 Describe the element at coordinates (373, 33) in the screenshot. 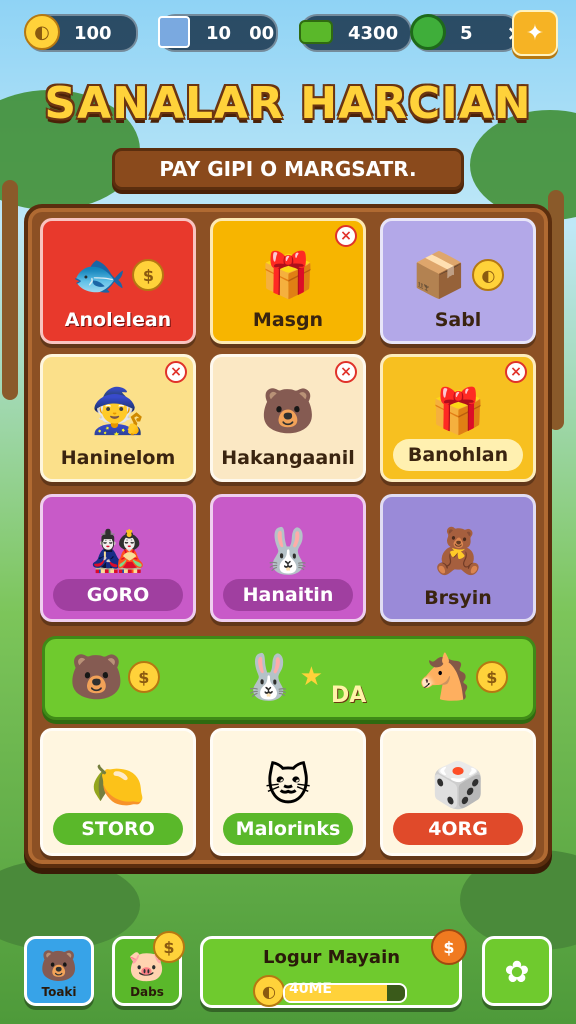

I see `gems-value: 4300` at that location.